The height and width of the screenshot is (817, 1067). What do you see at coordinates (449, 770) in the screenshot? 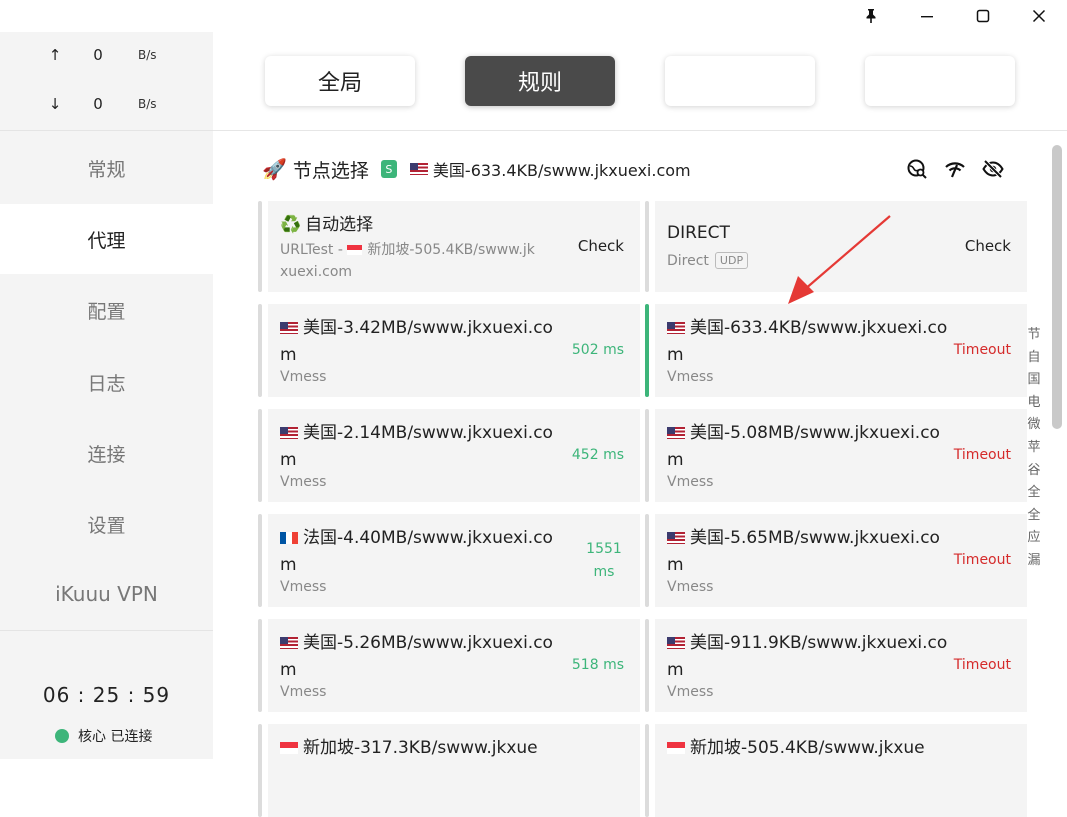
I see `proxy-card: 新加坡-317.3KB/swww.jkxue` at bounding box center [449, 770].